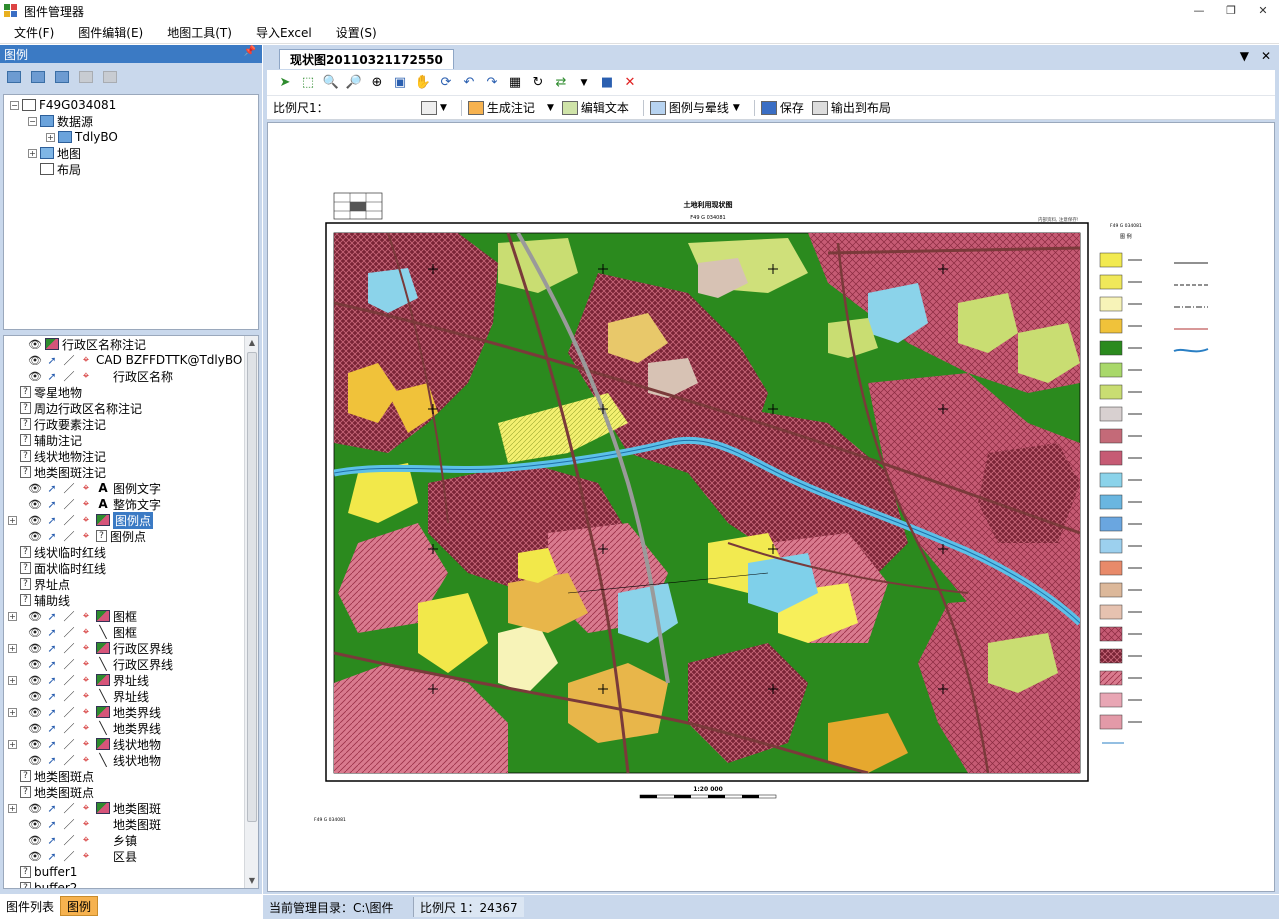  Describe the element at coordinates (561, 83) in the screenshot. I see `swap-icon: ⇄` at that location.